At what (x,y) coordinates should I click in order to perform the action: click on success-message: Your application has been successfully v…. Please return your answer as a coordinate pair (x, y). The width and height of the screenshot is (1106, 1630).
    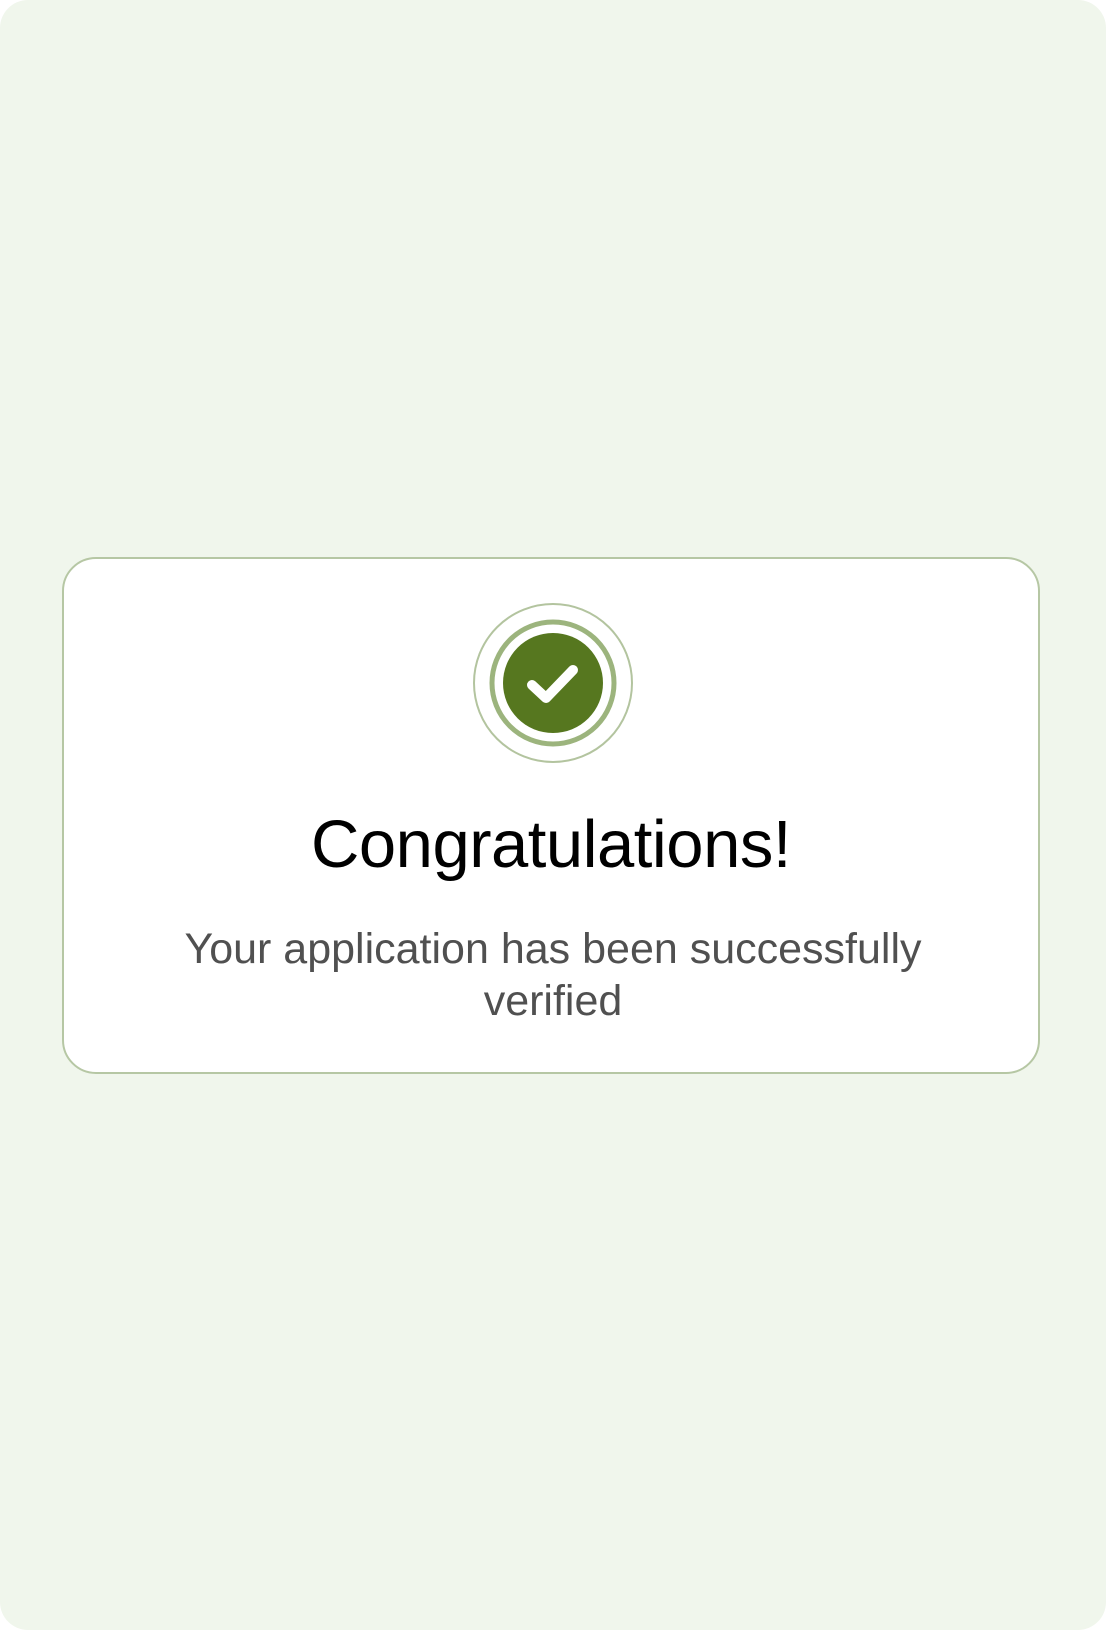
    Looking at the image, I should click on (553, 975).